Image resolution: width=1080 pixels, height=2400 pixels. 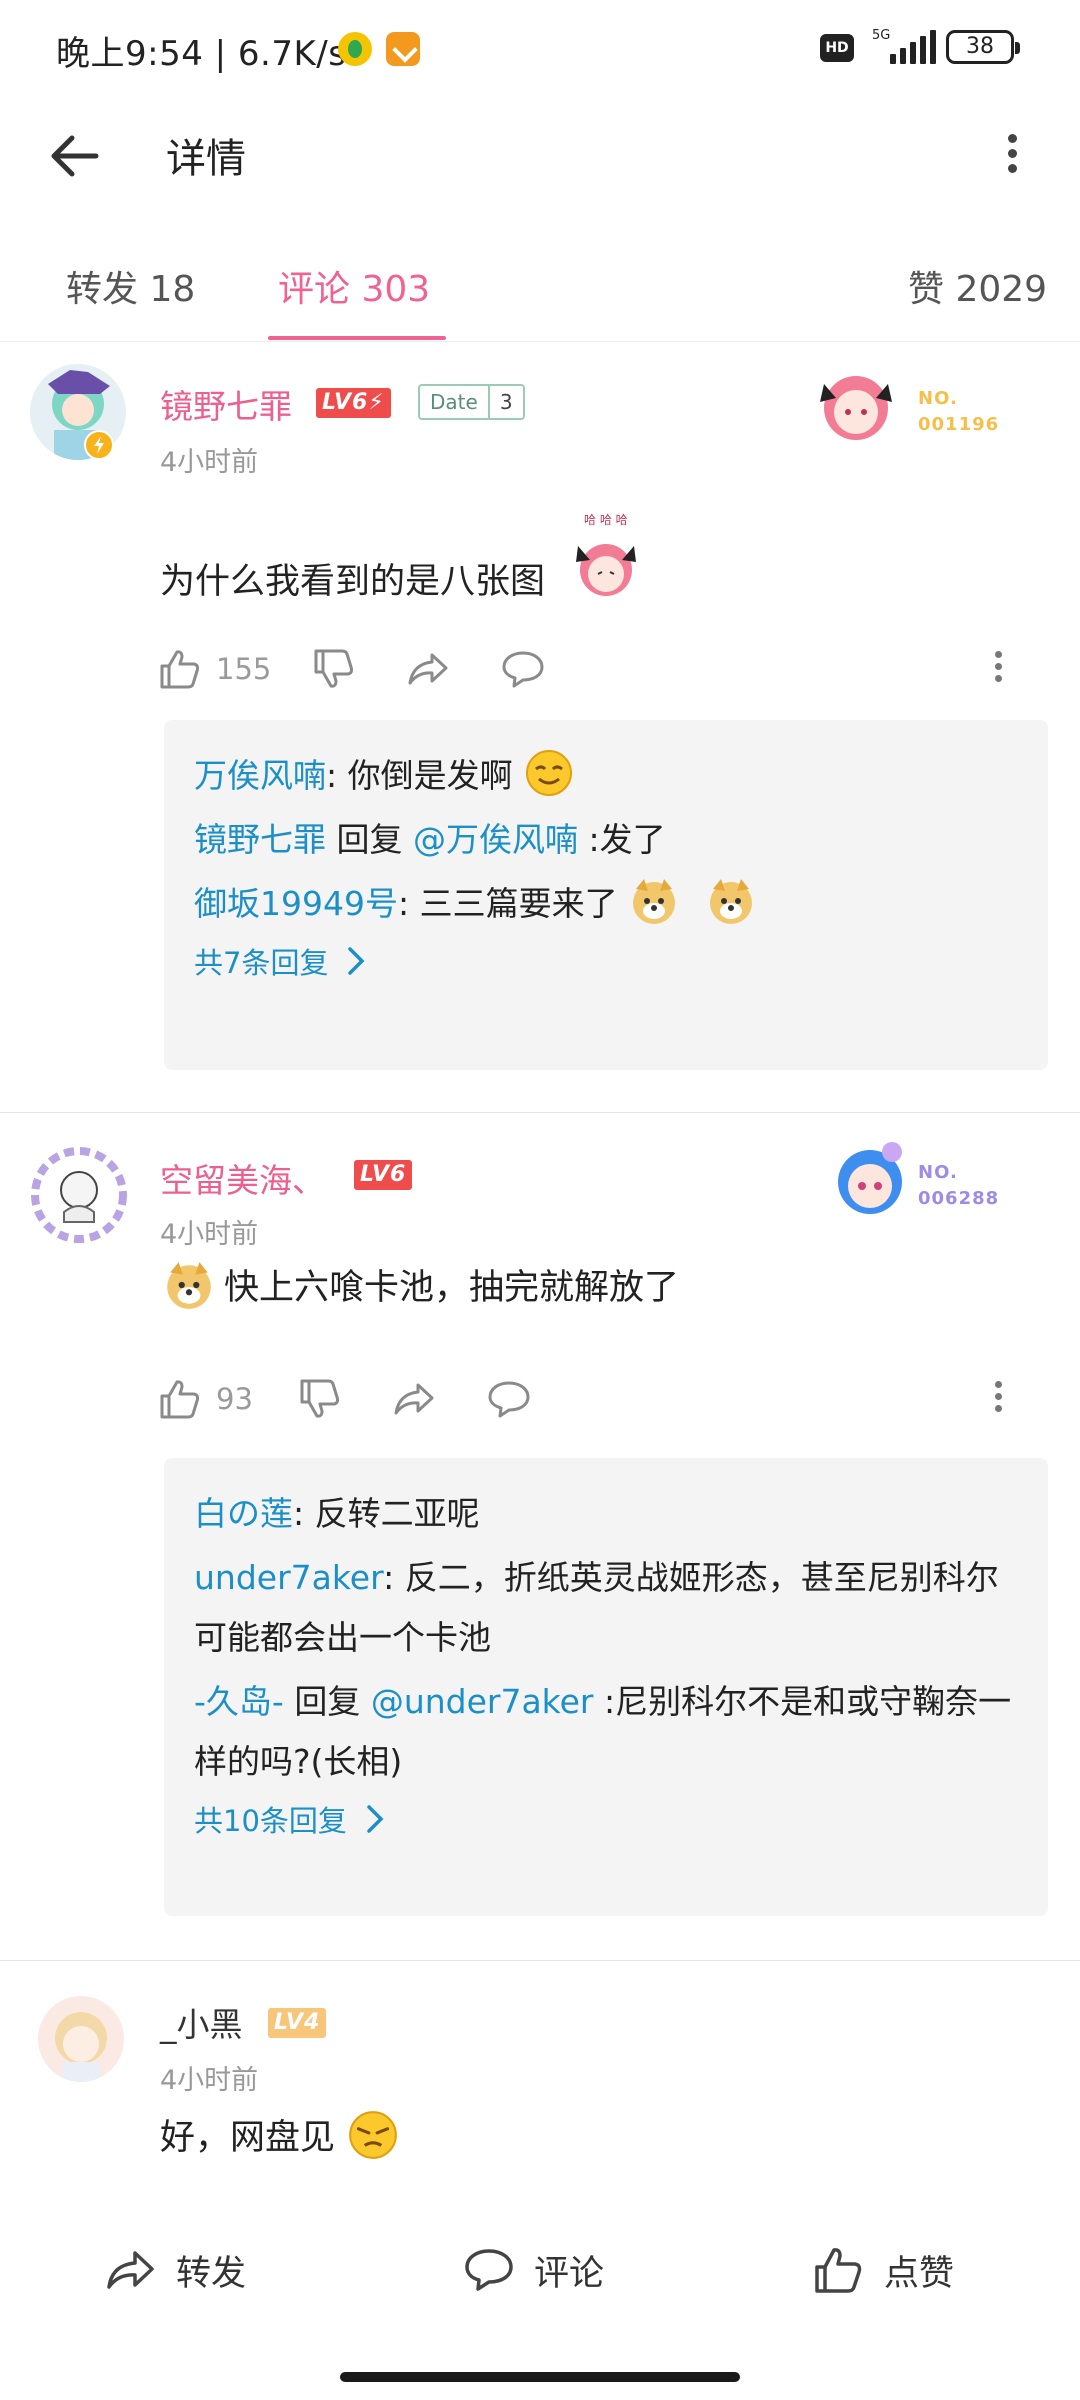 What do you see at coordinates (489, 2270) in the screenshot?
I see `comment-bubble-icon` at bounding box center [489, 2270].